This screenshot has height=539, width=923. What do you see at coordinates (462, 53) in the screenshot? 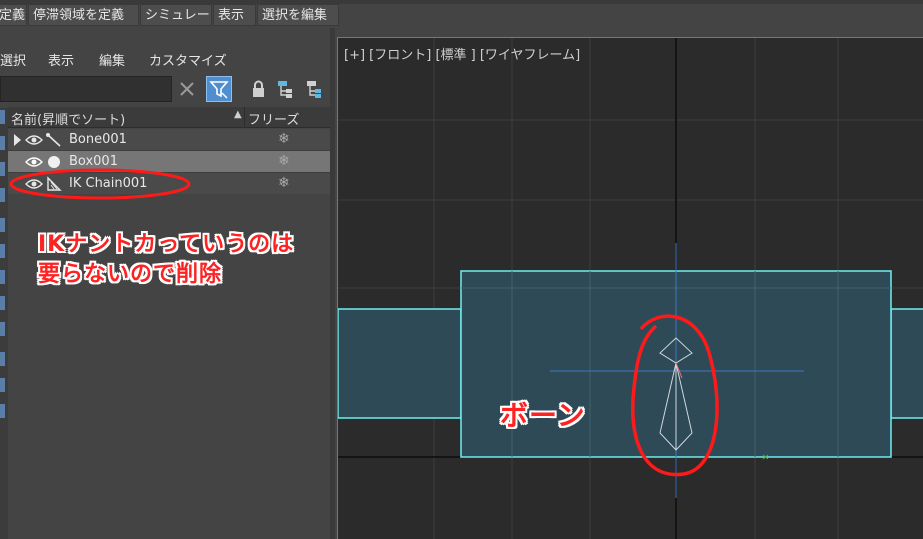
I see `viewport-label: [+] [フロント] [標準 ] [ワイヤフレーム]` at bounding box center [462, 53].